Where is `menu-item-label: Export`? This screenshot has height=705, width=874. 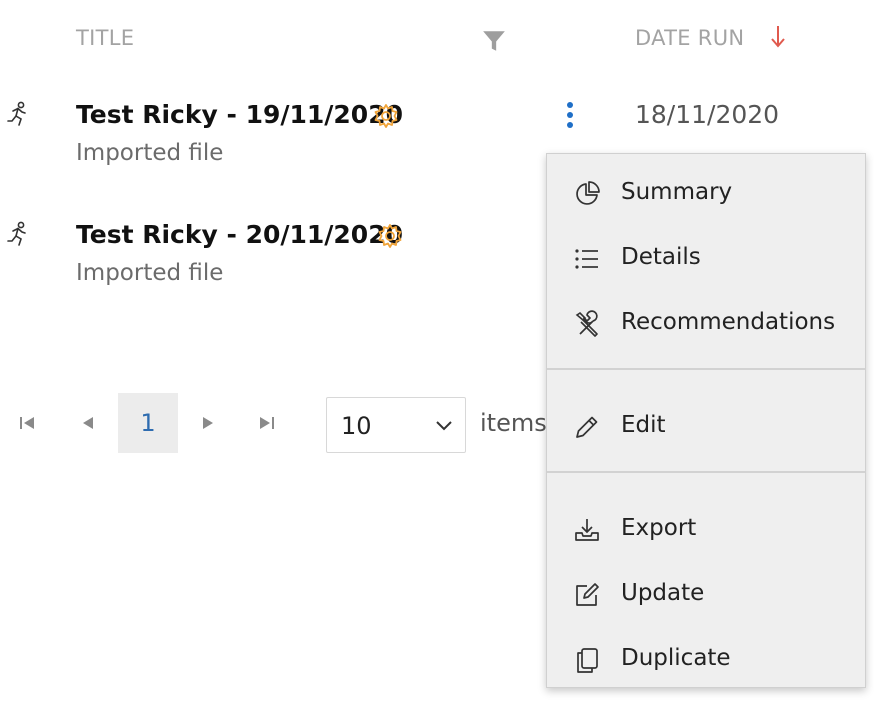 menu-item-label: Export is located at coordinates (659, 528).